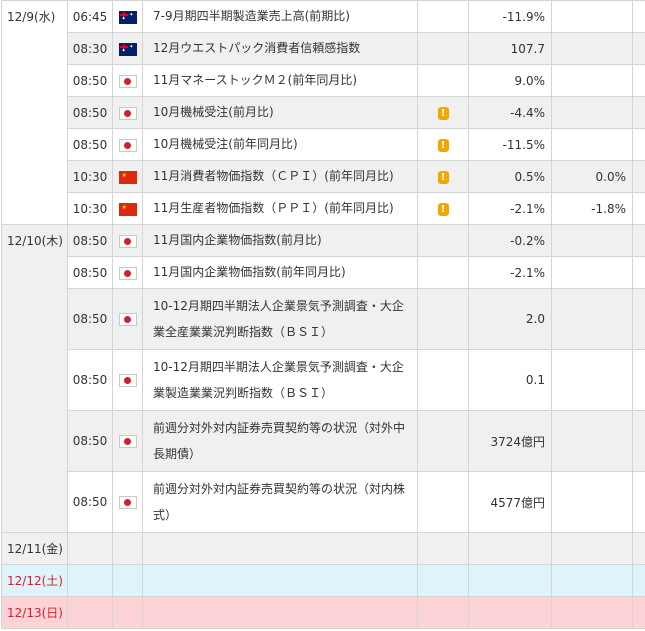 This screenshot has height=631, width=645. I want to click on forecast-value: -1.8%, so click(592, 208).